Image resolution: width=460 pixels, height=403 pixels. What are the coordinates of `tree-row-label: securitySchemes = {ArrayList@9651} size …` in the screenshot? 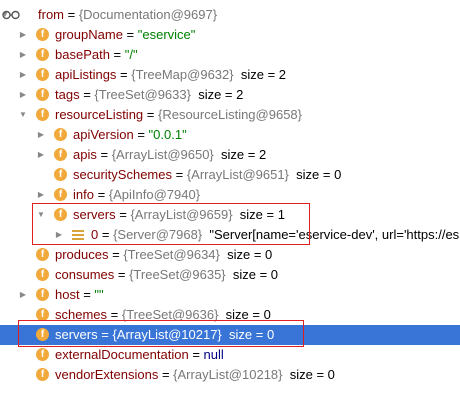 It's located at (207, 175).